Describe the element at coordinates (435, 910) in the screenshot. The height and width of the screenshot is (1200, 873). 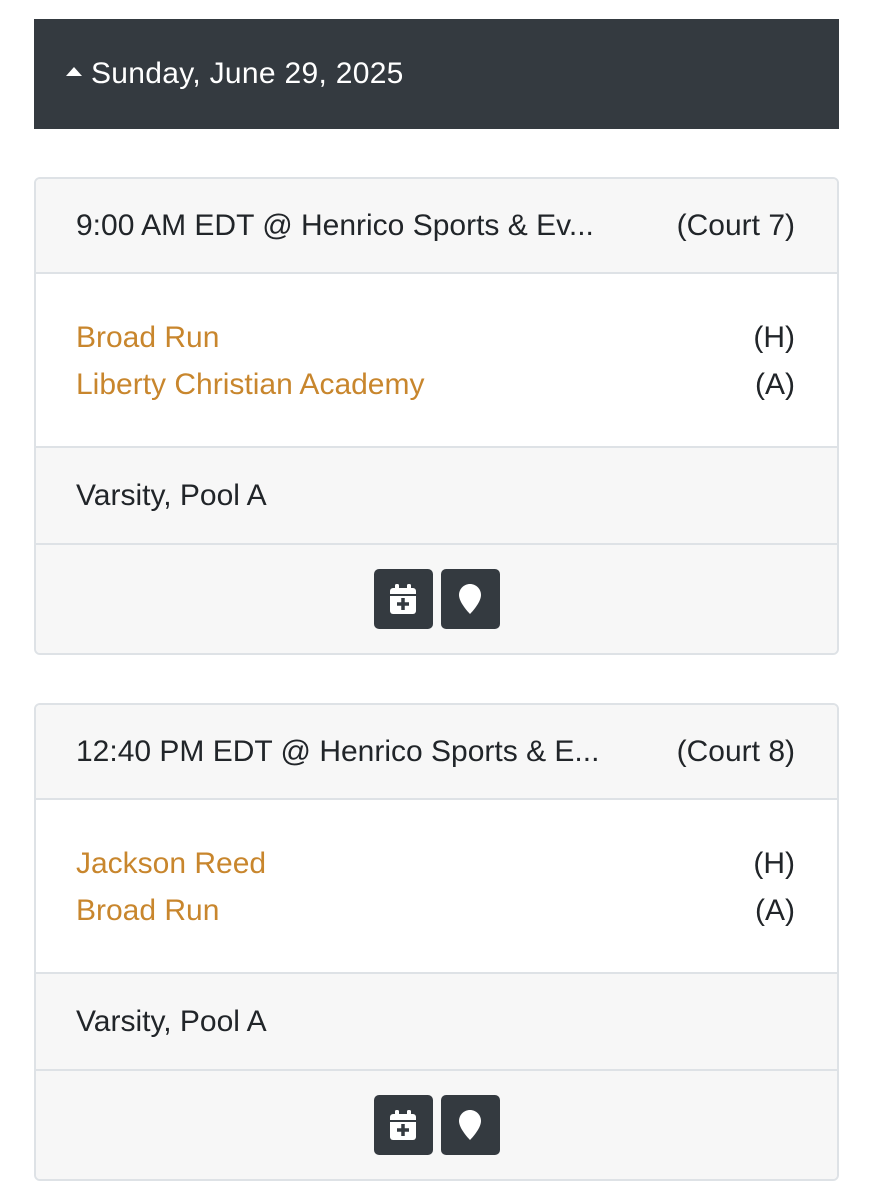
I see `away-team-row: Broad Run (A)` at that location.